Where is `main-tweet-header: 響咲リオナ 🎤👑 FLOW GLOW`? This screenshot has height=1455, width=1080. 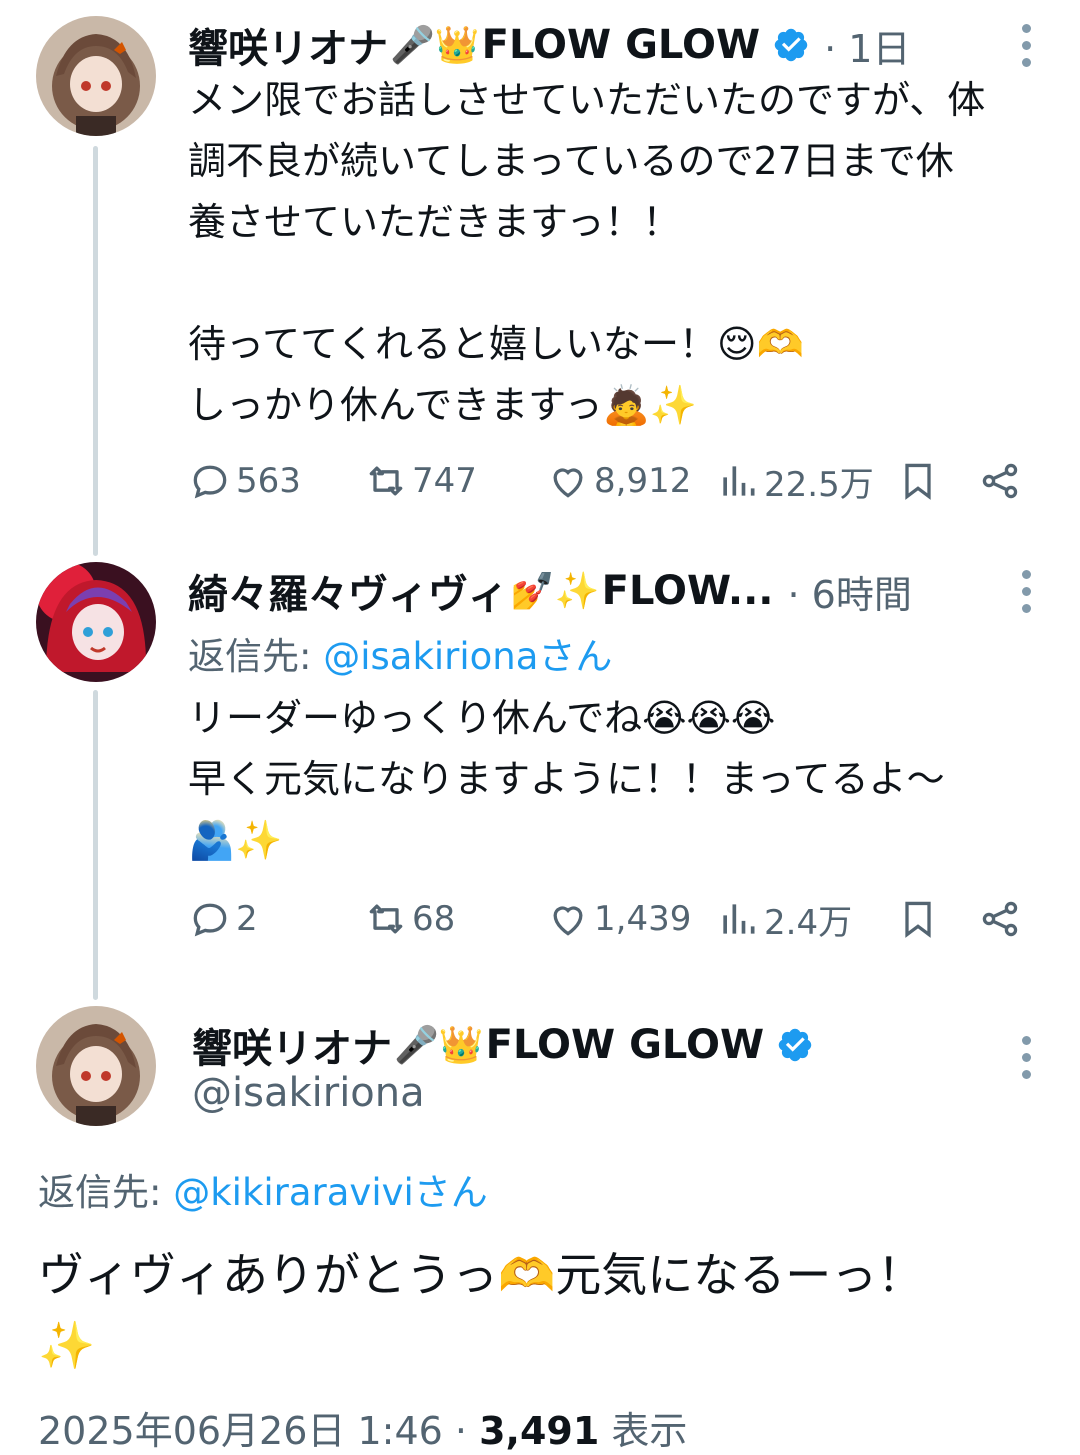
main-tweet-header: 響咲リオナ 🎤👑 FLOW GLOW is located at coordinates (503, 1045).